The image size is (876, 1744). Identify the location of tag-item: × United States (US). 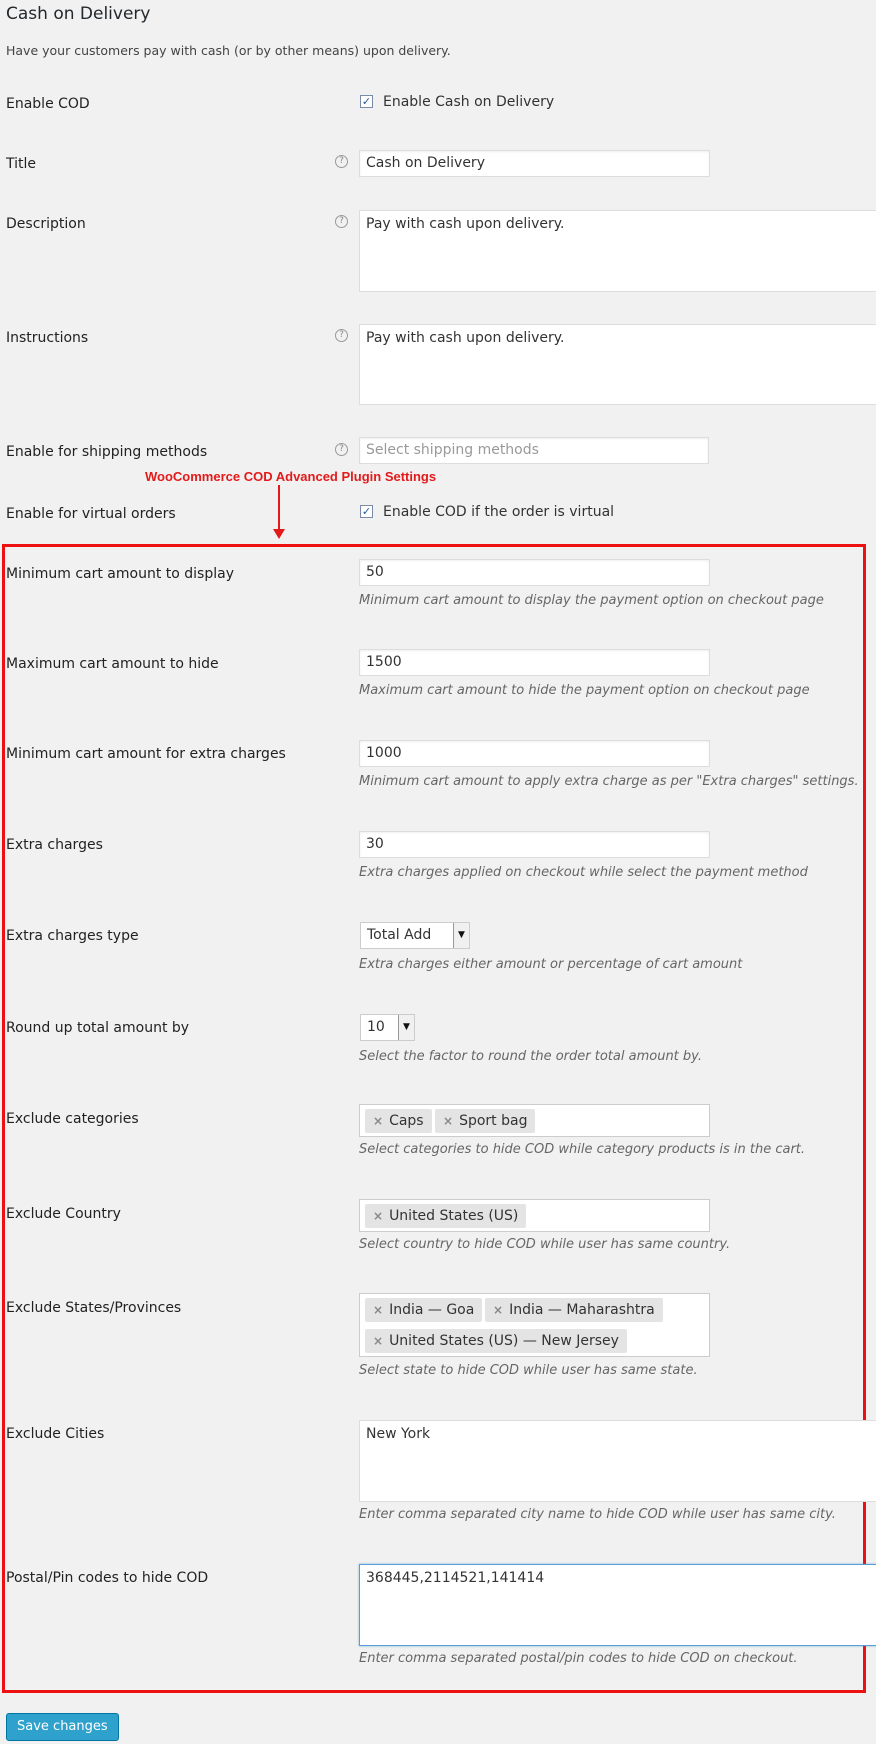
(446, 1216).